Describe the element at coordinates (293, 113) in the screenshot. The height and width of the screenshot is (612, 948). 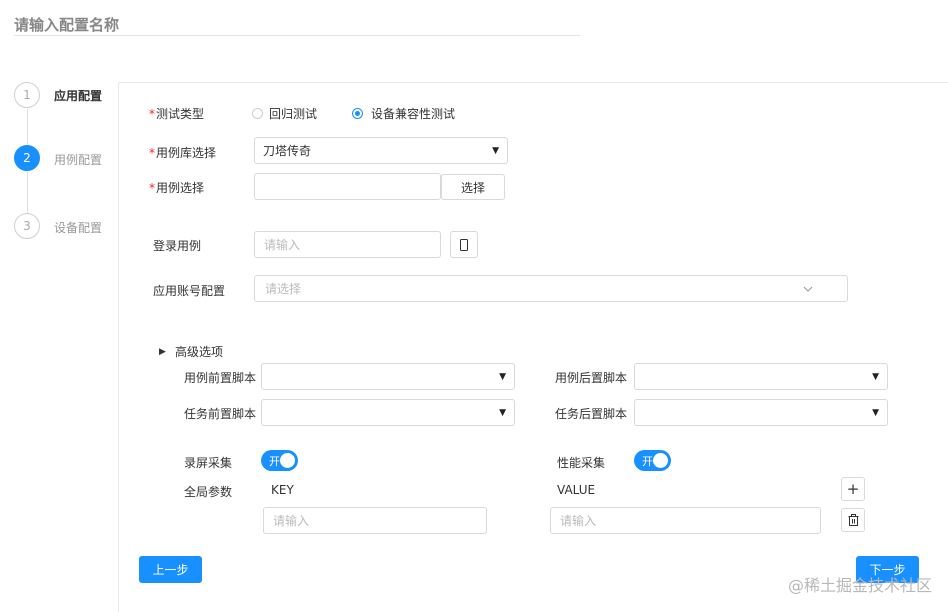
I see `radio-regression-label: 回归测试` at that location.